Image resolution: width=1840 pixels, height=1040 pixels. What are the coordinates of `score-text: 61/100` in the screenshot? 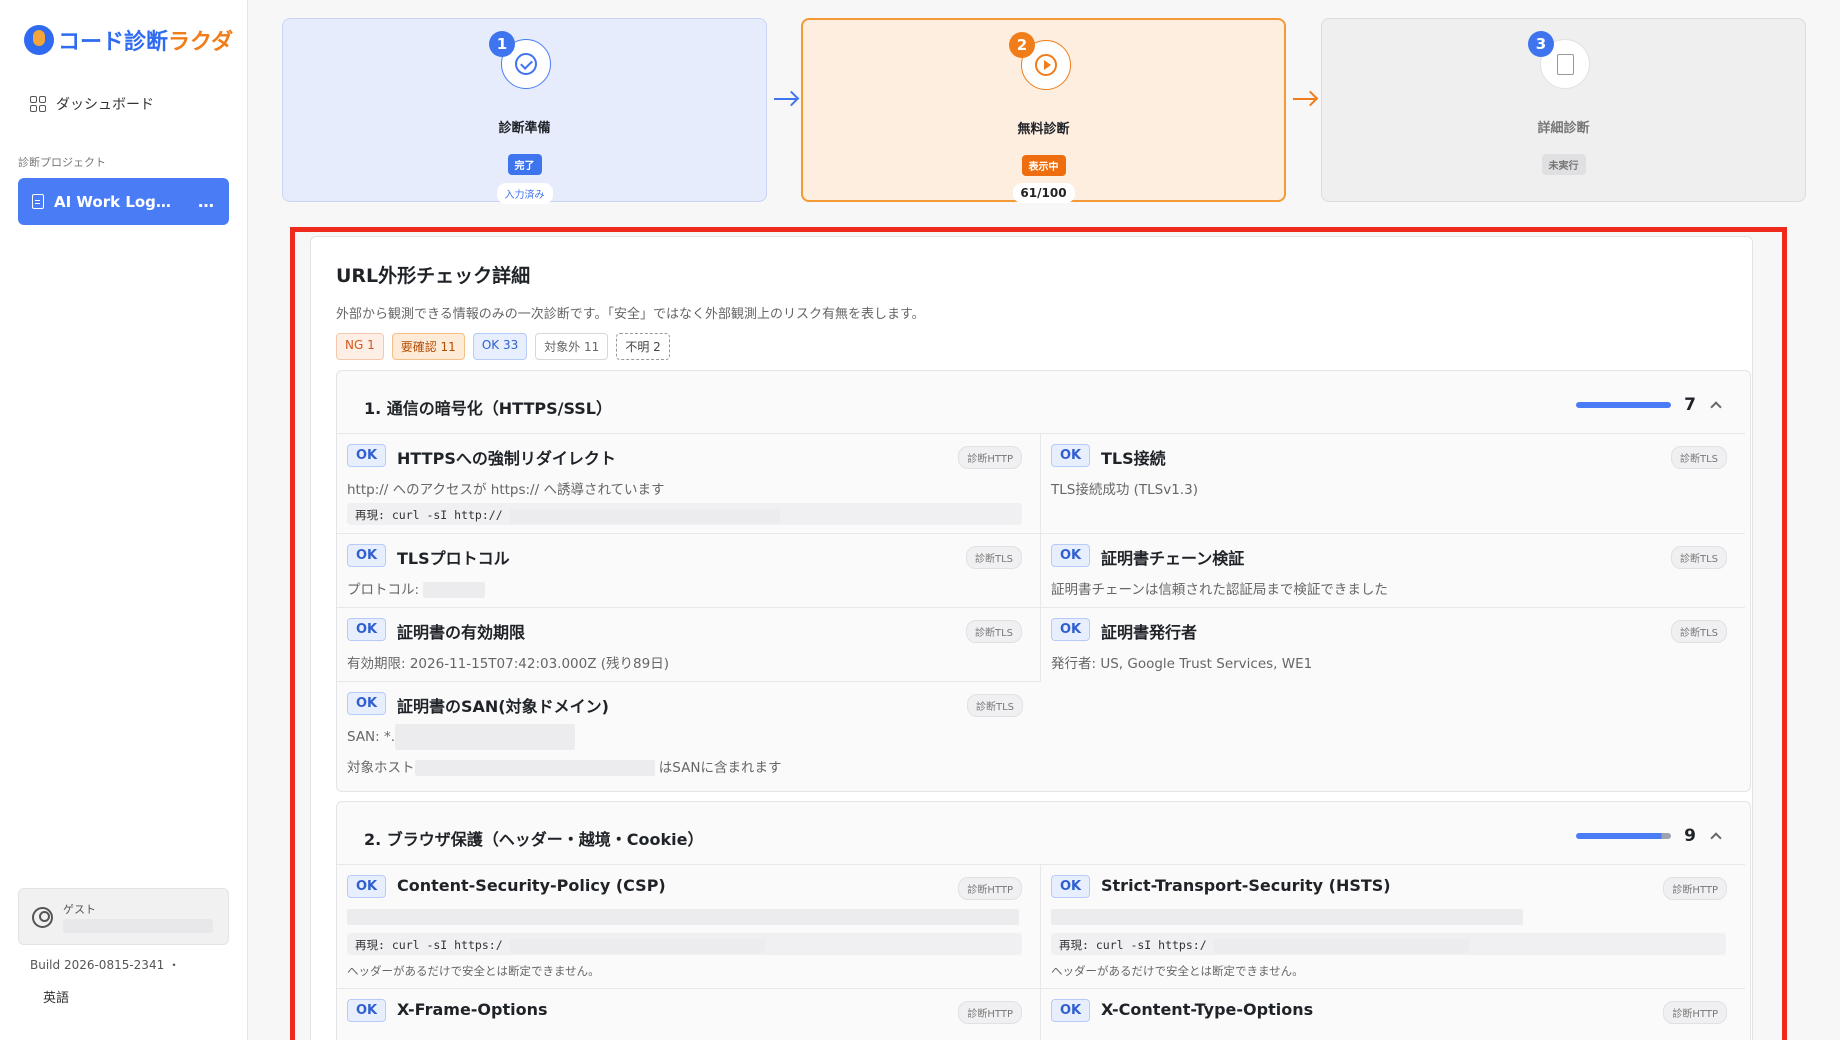 It's located at (1043, 193).